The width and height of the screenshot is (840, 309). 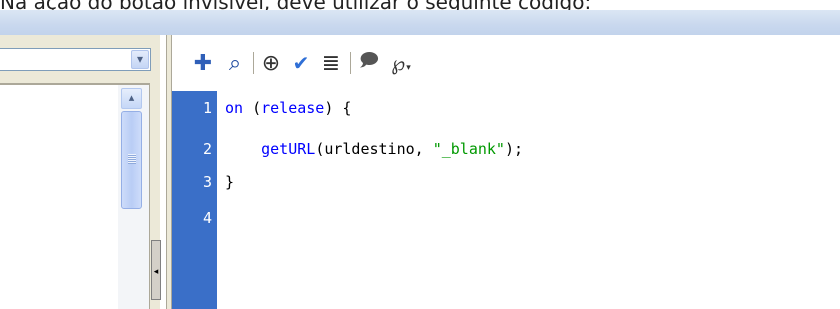 I want to click on code-line-3: }, so click(x=229, y=182).